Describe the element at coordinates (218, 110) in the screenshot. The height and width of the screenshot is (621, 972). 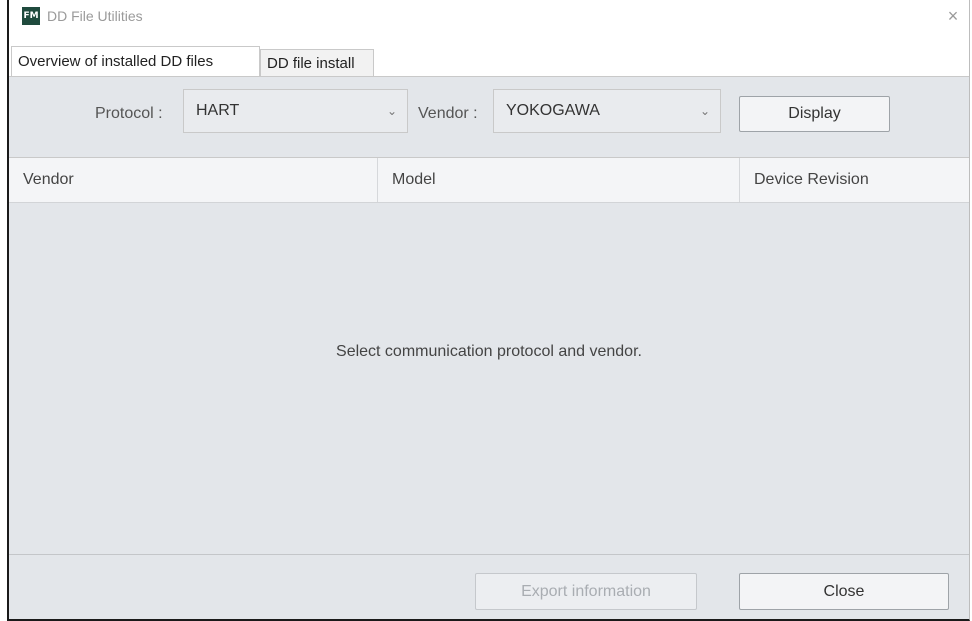
I see `protocol-selected-value: HART` at that location.